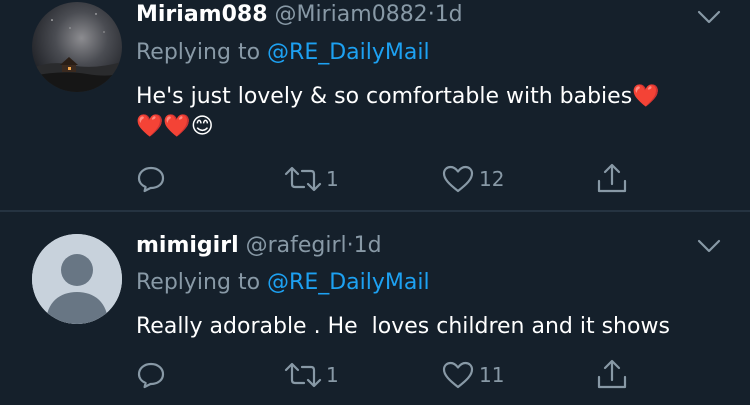  I want to click on like-button: 11, so click(472, 375).